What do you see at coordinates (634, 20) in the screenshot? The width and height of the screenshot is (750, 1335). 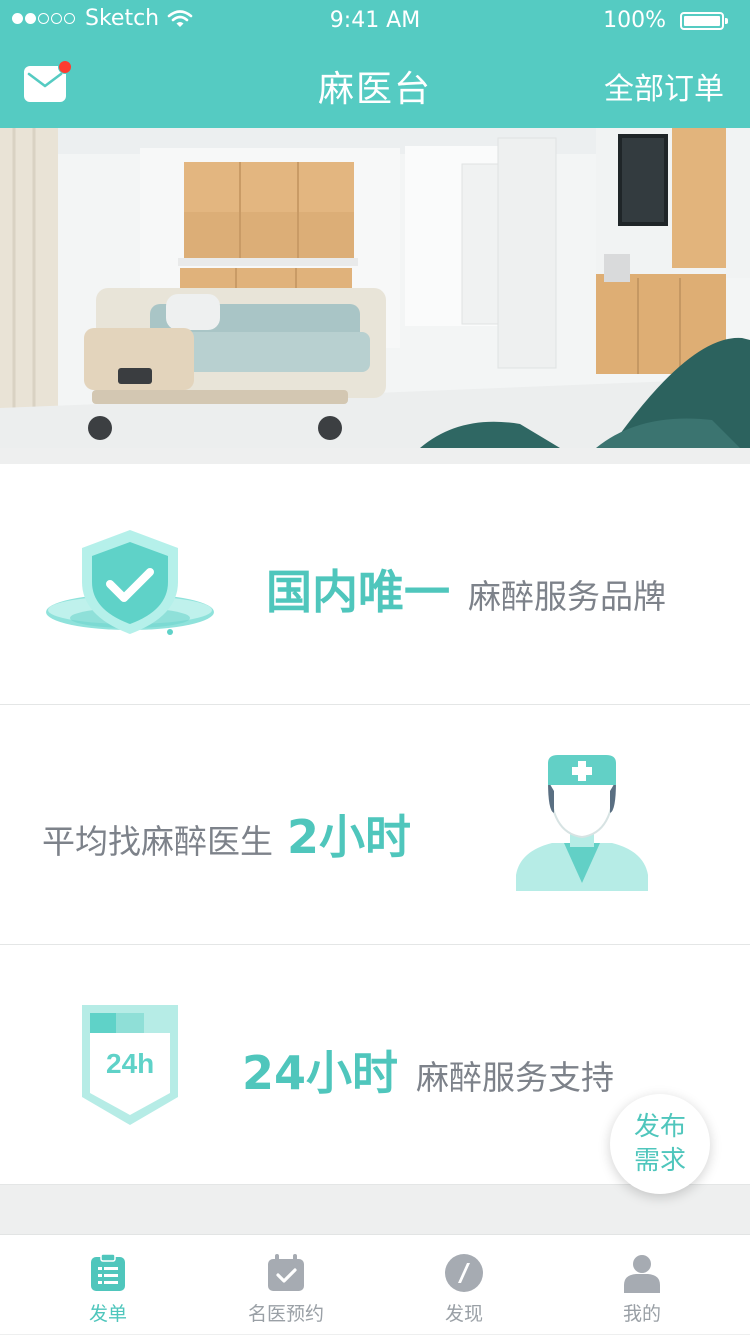 I see `battery-percent: 100%` at bounding box center [634, 20].